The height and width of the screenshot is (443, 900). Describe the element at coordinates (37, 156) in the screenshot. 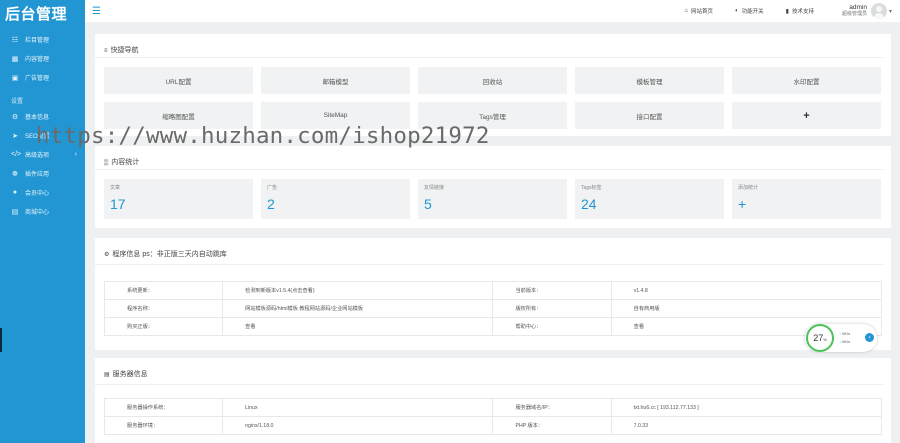

I see `sidebar-item-label: 高级选项` at that location.